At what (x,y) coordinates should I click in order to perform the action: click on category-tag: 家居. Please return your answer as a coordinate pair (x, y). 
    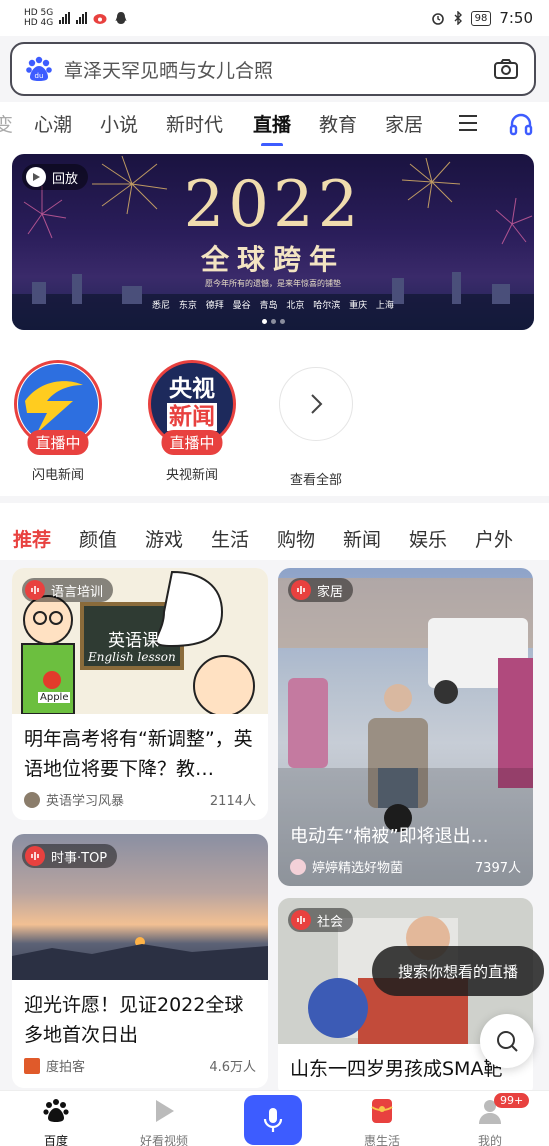
    Looking at the image, I should click on (321, 590).